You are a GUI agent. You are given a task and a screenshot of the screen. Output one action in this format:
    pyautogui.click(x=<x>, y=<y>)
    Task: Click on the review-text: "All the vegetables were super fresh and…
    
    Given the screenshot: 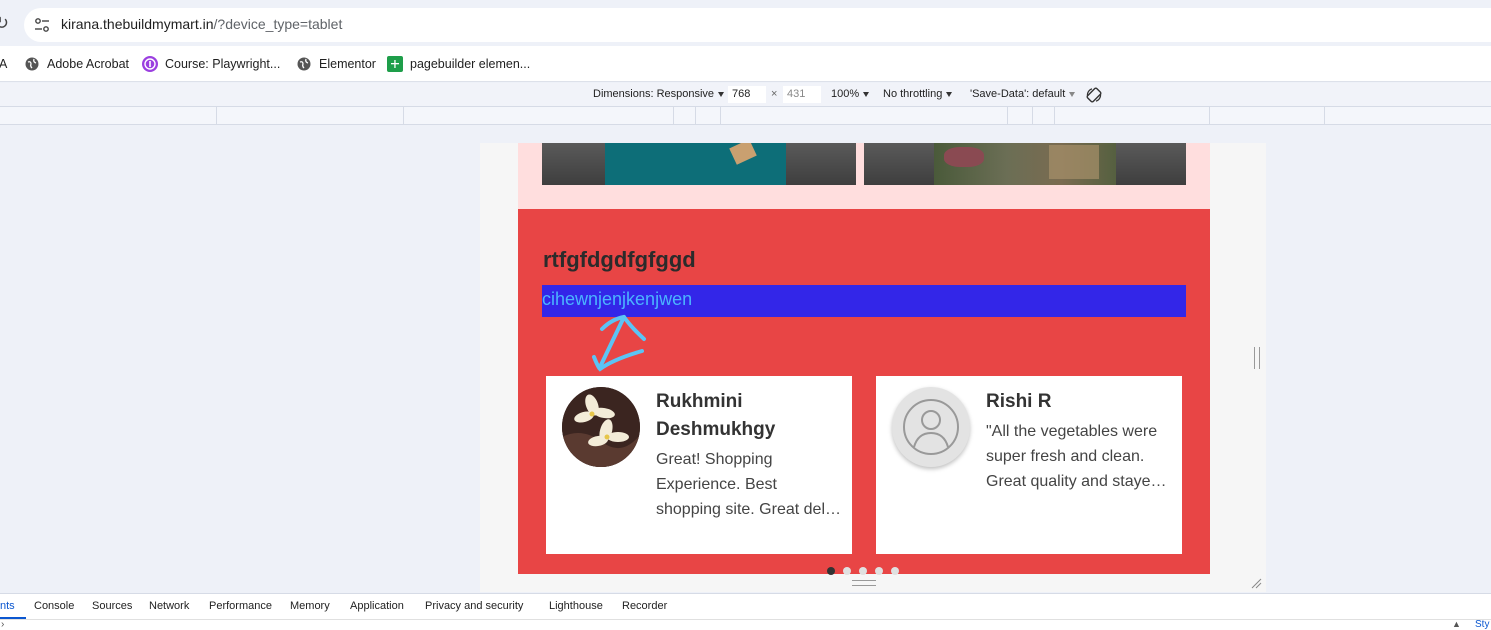 What is the action you would take?
    pyautogui.click(x=1078, y=456)
    